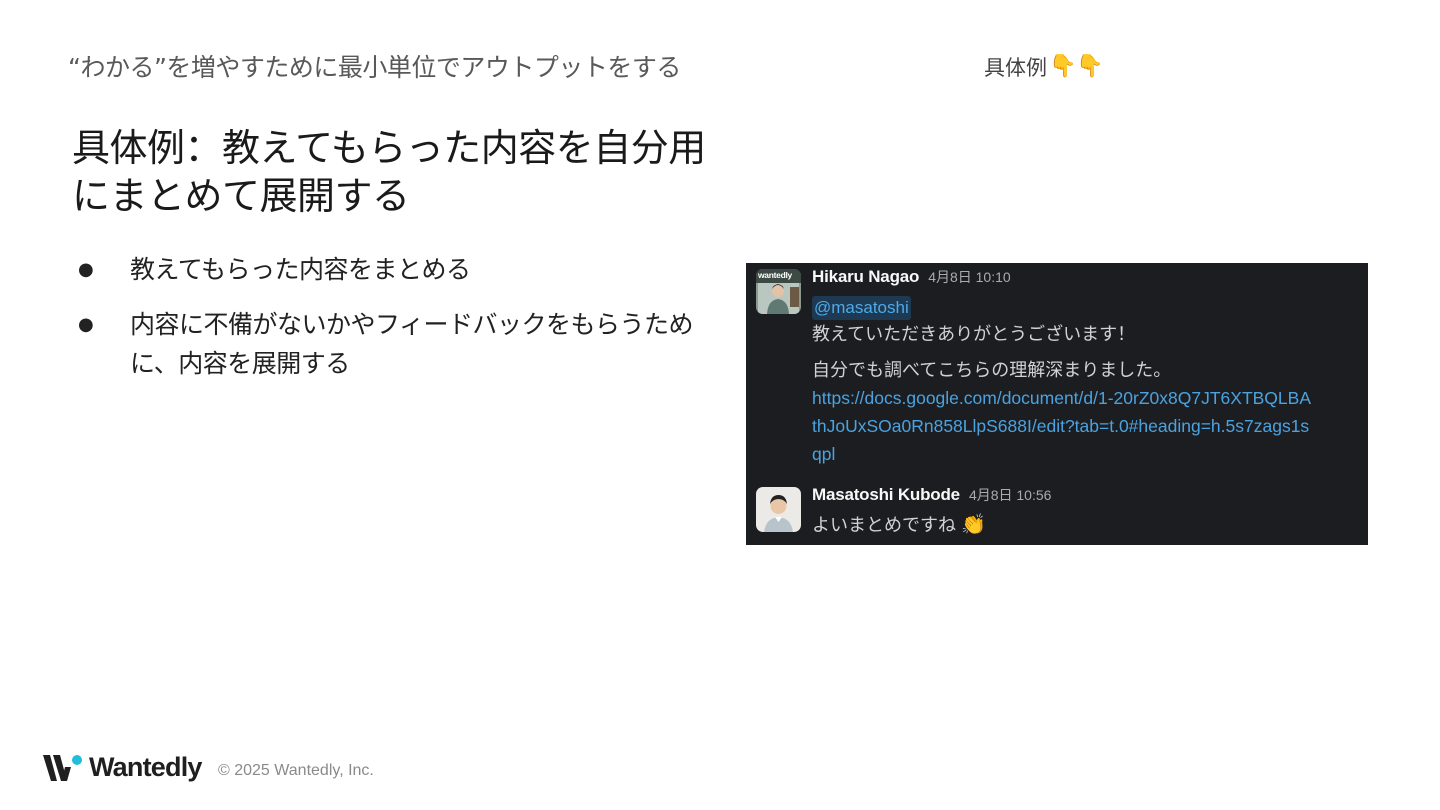 The height and width of the screenshot is (810, 1440). I want to click on avatar: wantedly, so click(778, 291).